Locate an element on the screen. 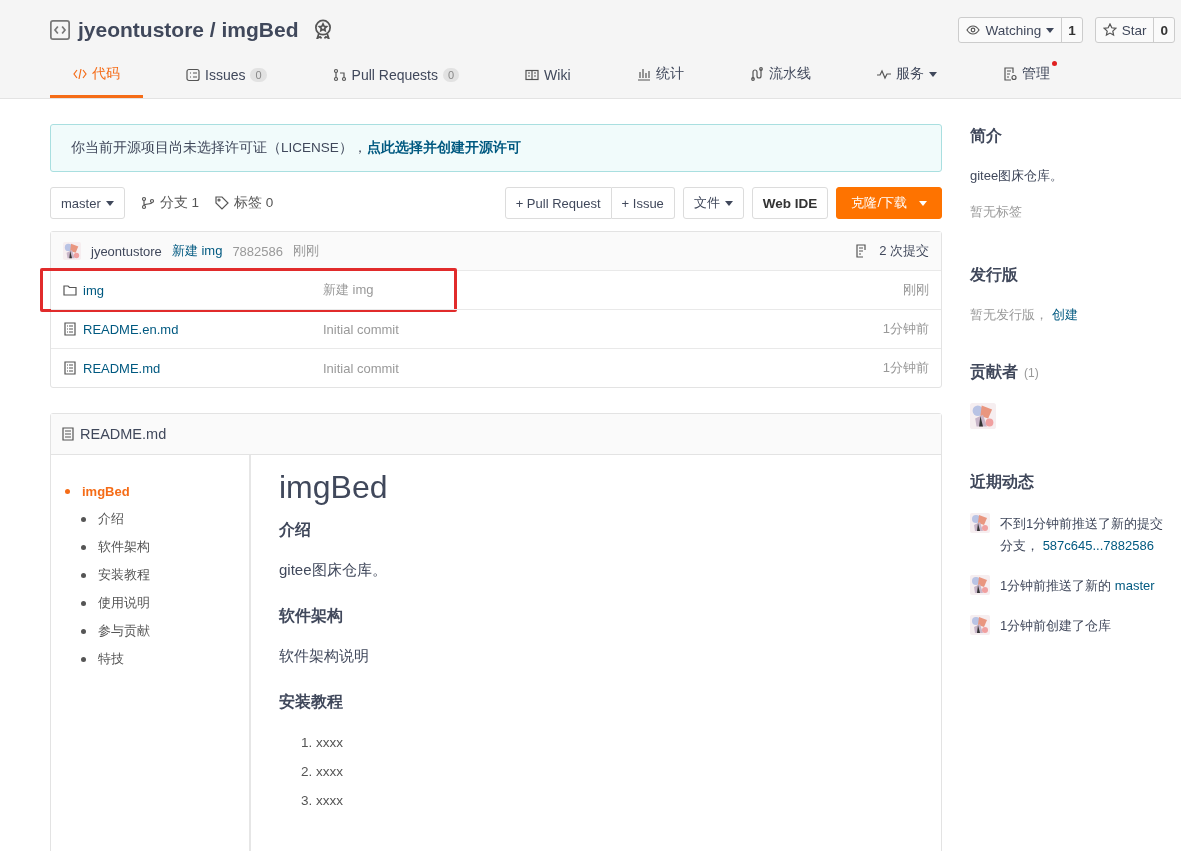 The width and height of the screenshot is (1181, 851). list-marker: 2. is located at coordinates (307, 771).